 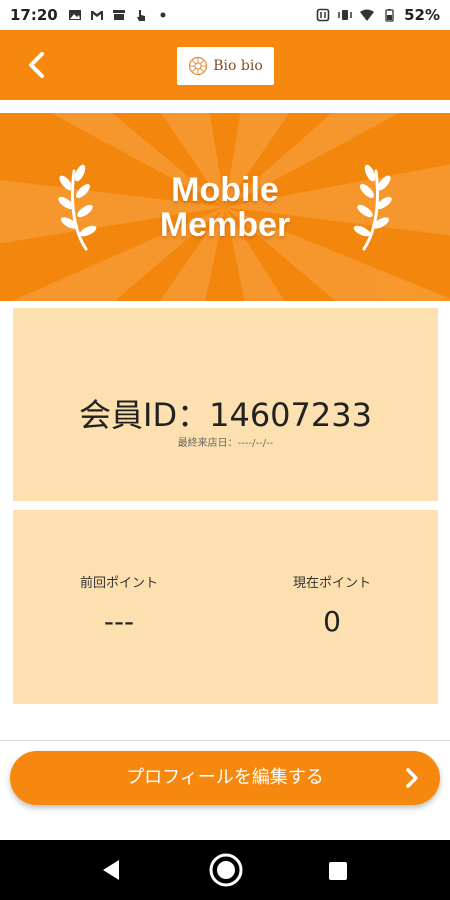 What do you see at coordinates (338, 871) in the screenshot?
I see `nav-recents-icon` at bounding box center [338, 871].